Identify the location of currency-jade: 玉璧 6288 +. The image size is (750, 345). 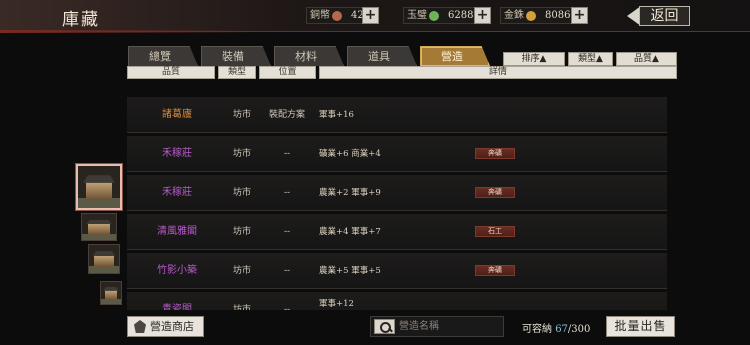
(447, 15).